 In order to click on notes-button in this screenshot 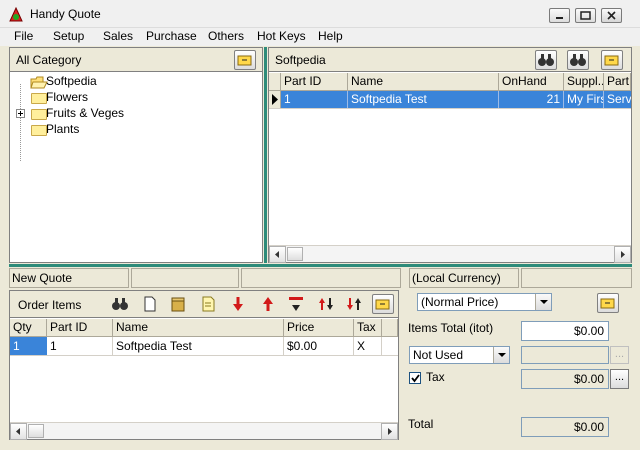, I will do `click(208, 305)`.